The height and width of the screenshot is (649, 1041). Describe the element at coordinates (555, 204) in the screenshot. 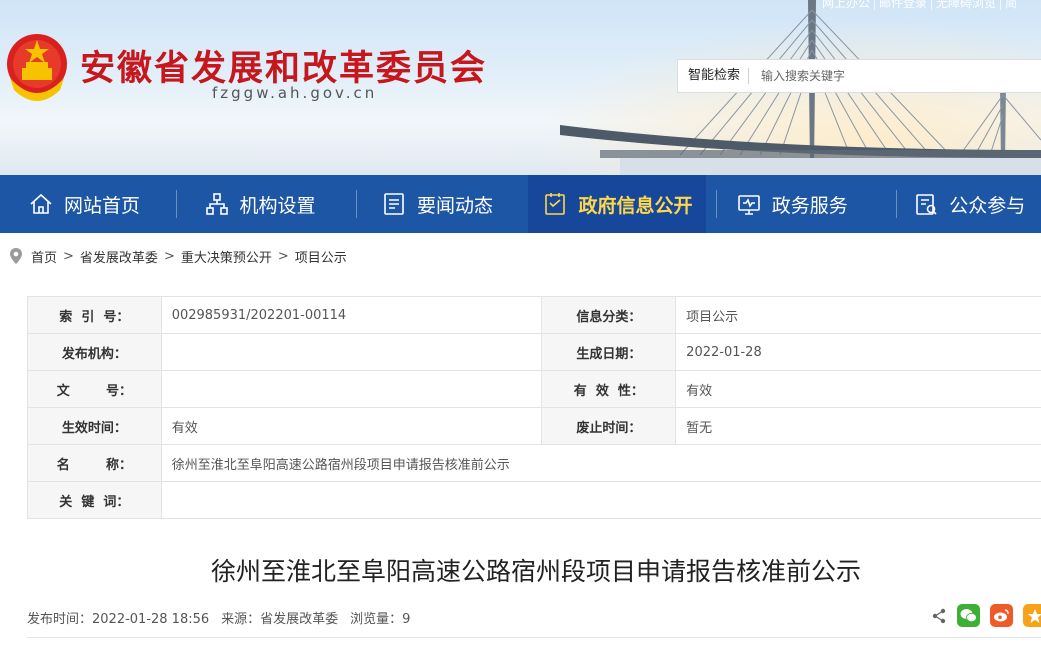

I see `info-icon` at that location.